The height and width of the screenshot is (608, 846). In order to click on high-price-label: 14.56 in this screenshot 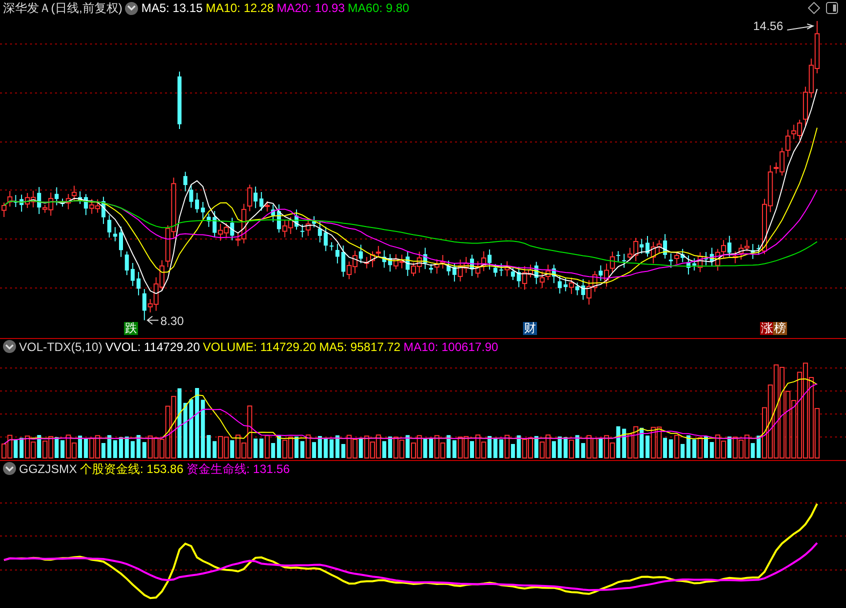, I will do `click(768, 26)`.